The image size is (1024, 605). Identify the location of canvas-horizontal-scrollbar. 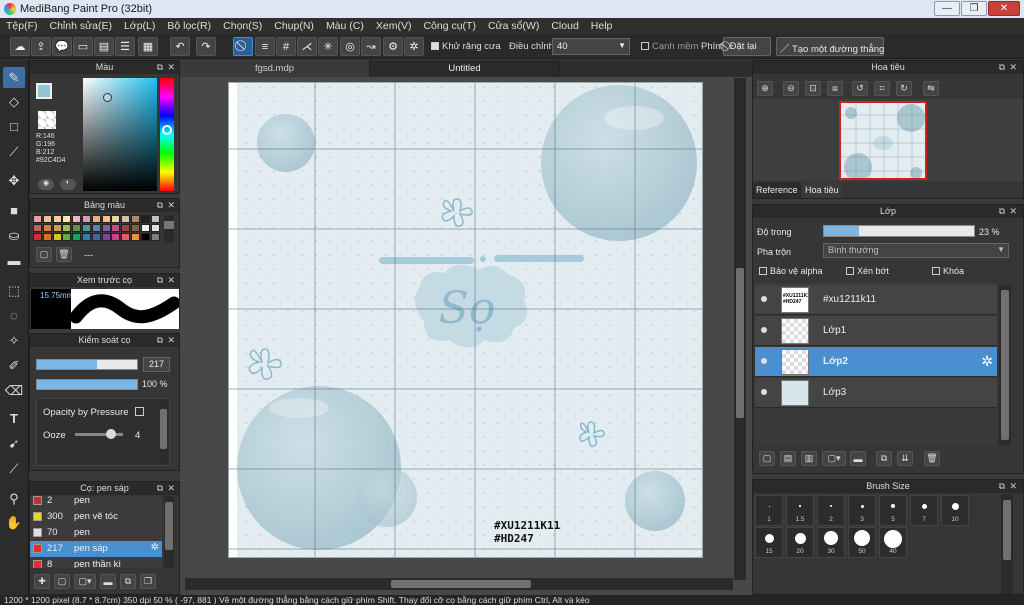
(459, 584).